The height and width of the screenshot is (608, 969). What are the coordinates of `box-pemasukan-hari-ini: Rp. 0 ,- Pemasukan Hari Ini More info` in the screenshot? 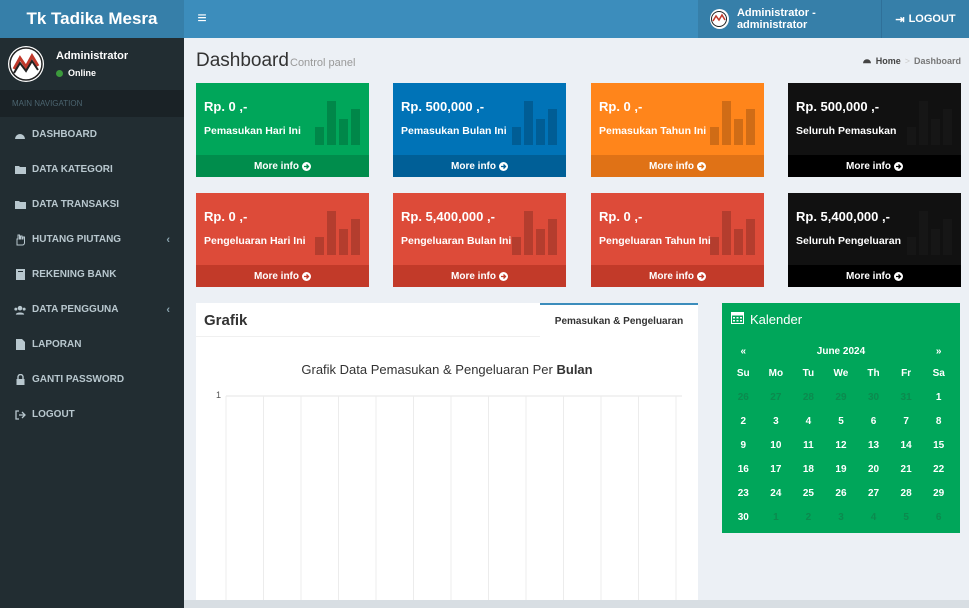 It's located at (282, 130).